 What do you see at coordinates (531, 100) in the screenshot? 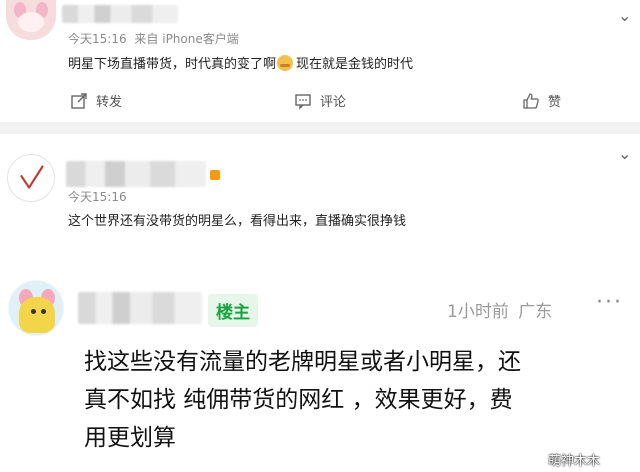
I see `thumbs-up-icon` at bounding box center [531, 100].